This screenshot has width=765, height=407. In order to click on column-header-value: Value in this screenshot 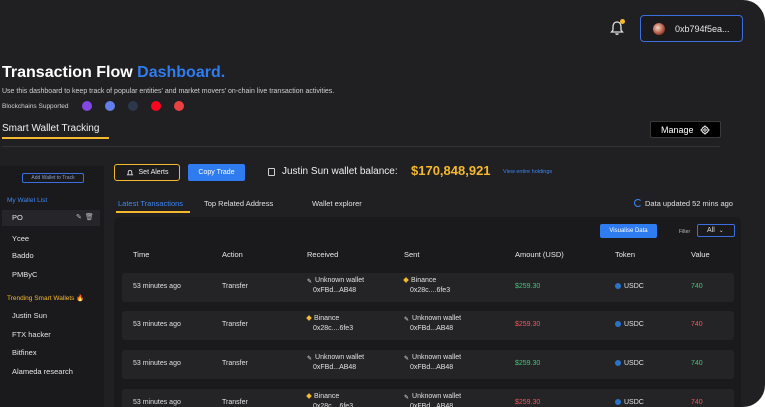, I will do `click(700, 254)`.